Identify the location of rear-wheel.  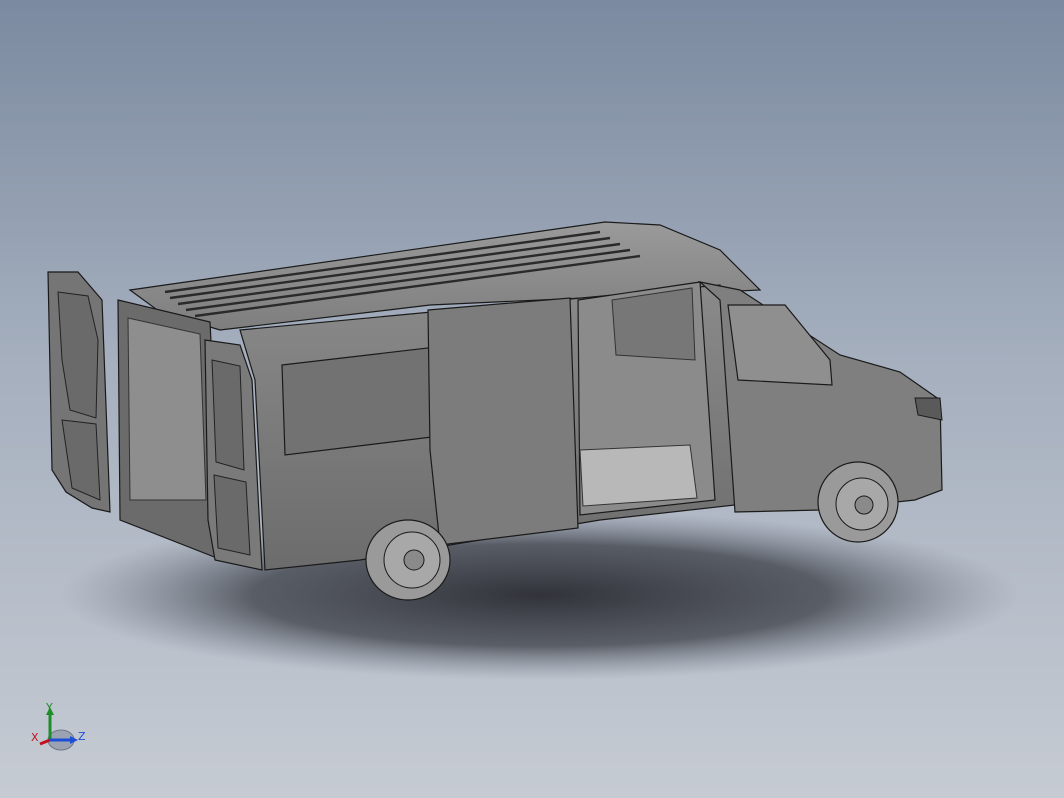
(408, 560).